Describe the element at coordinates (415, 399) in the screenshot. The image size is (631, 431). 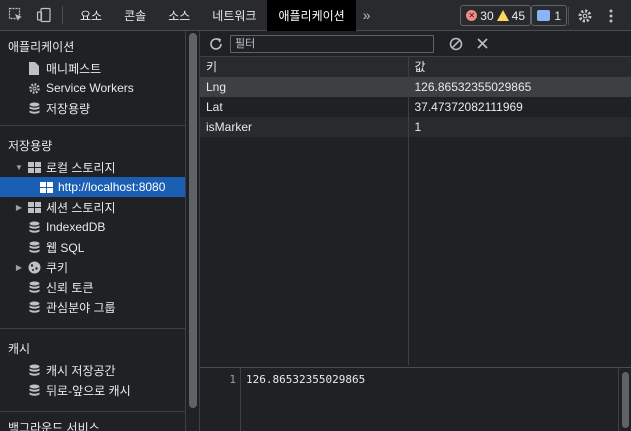
I see `value-preview-pane: 1 126.86532355029865` at that location.